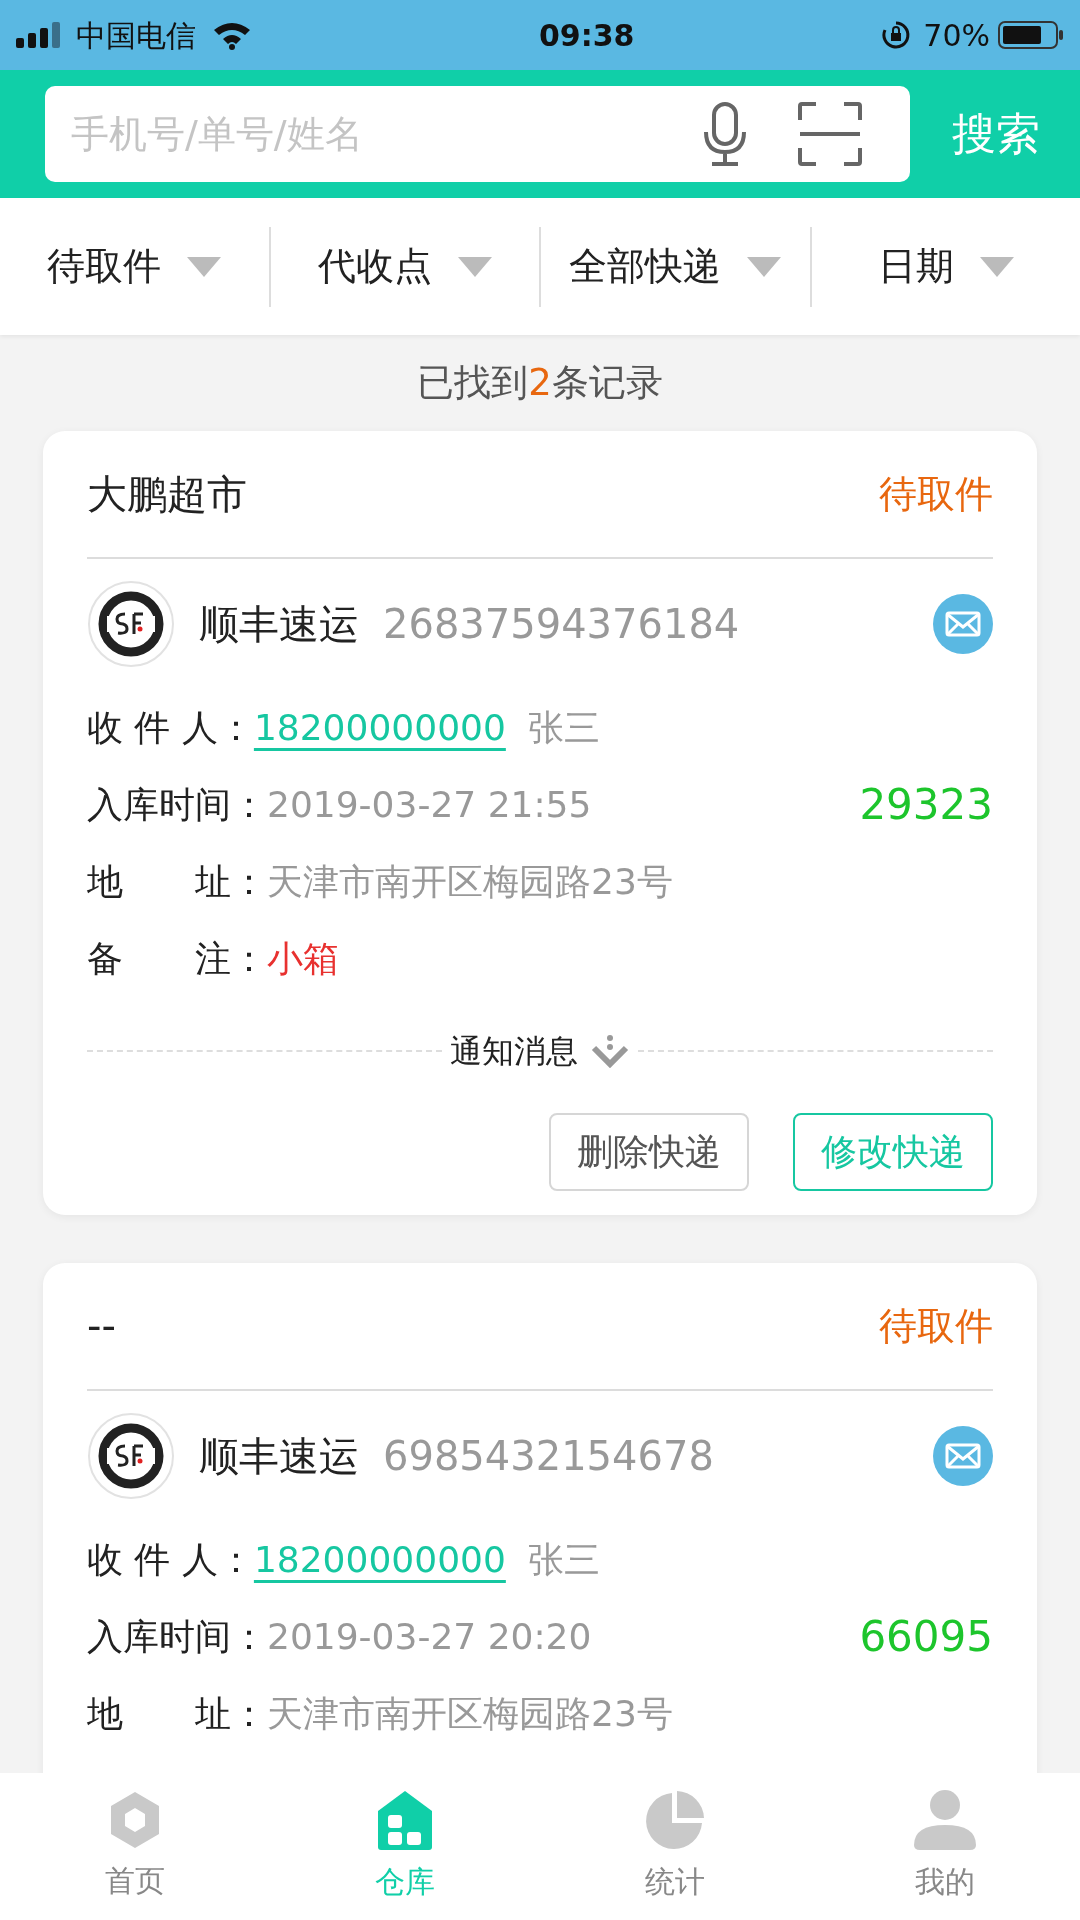  I want to click on rotation-lock-icon, so click(896, 35).